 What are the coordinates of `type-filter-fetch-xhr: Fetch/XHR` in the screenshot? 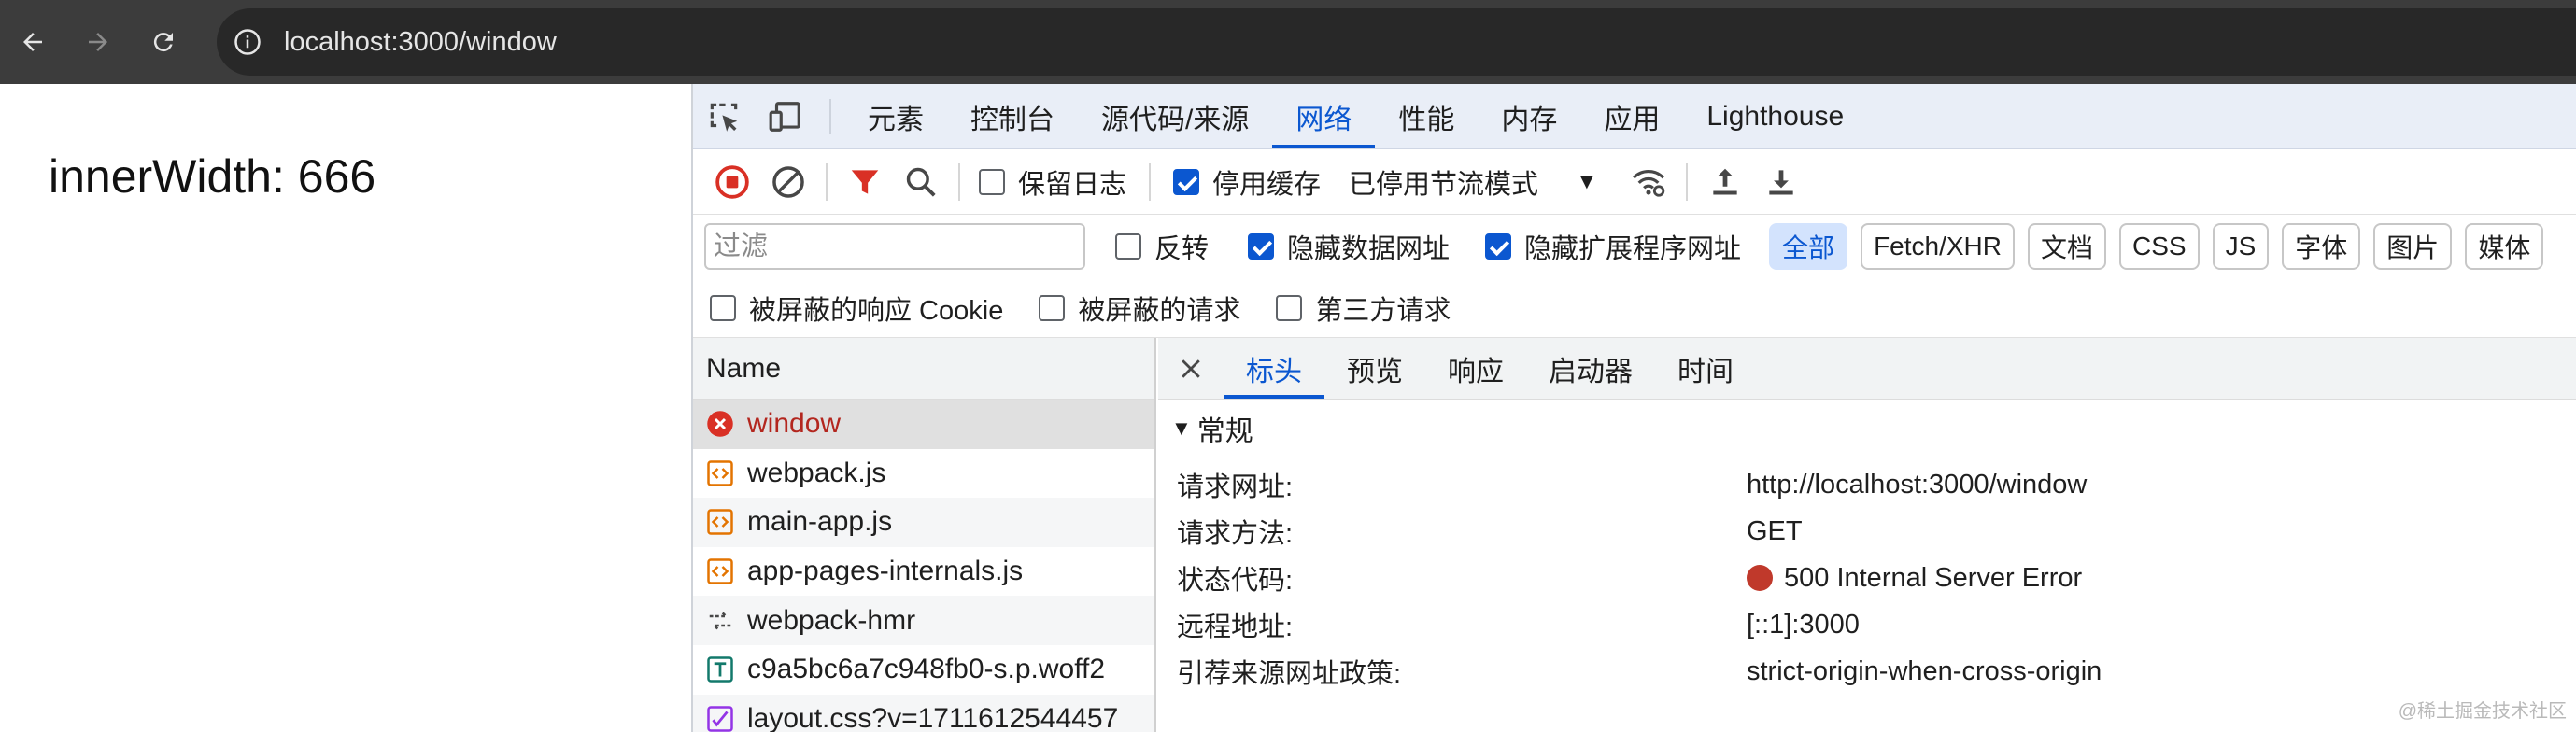 It's located at (1938, 247).